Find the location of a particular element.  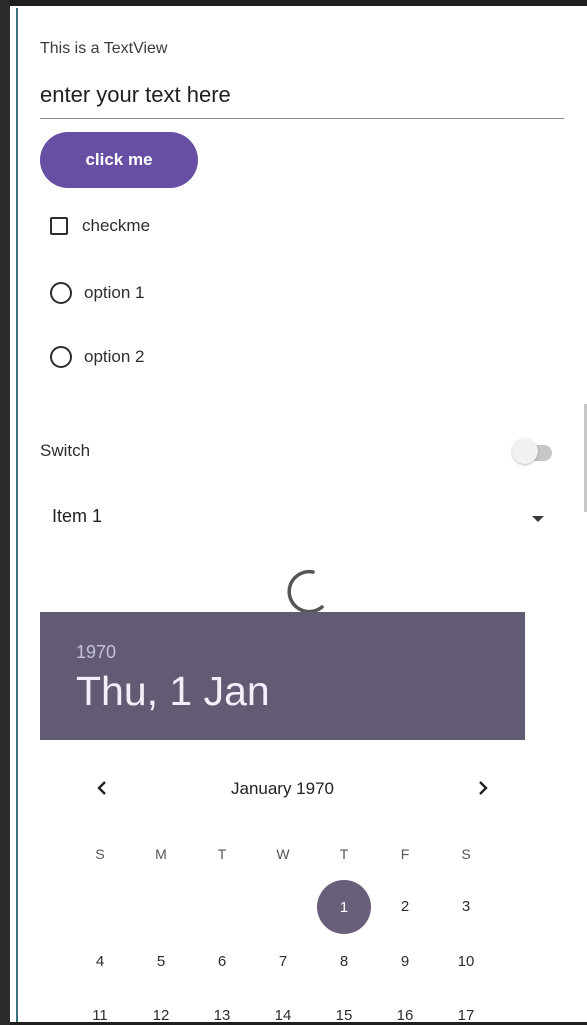

radio-label: option 1 is located at coordinates (114, 292).